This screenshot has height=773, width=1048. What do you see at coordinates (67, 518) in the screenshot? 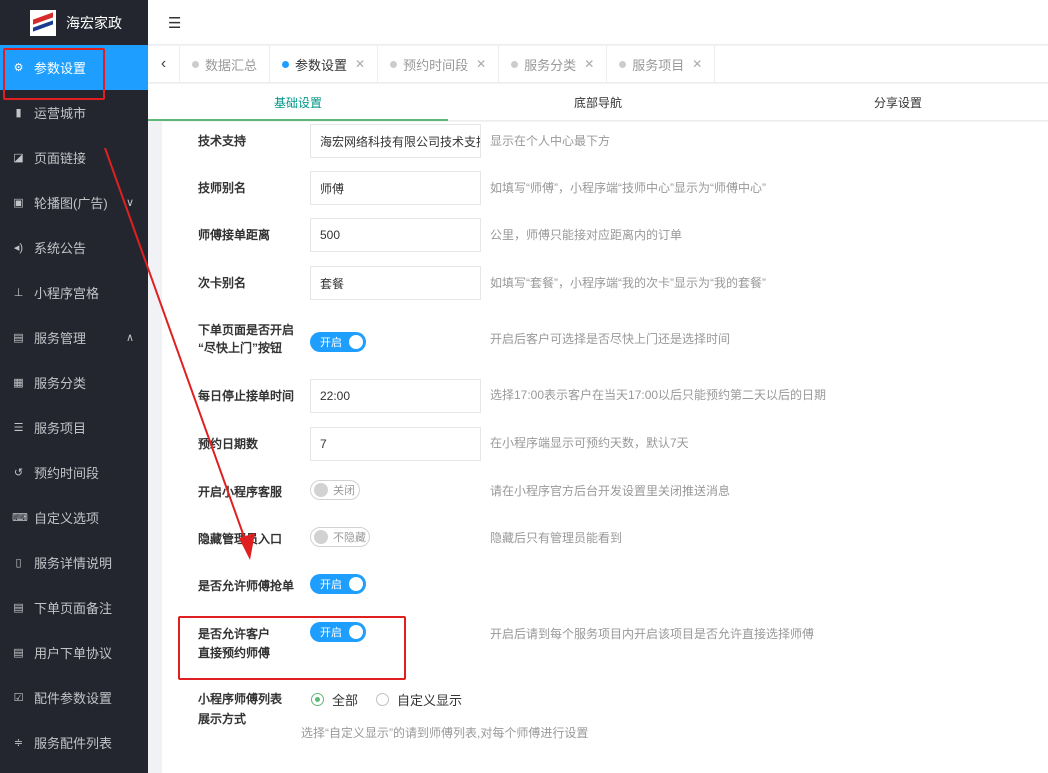
I see `sidebar-item-label: 自定义选项` at bounding box center [67, 518].